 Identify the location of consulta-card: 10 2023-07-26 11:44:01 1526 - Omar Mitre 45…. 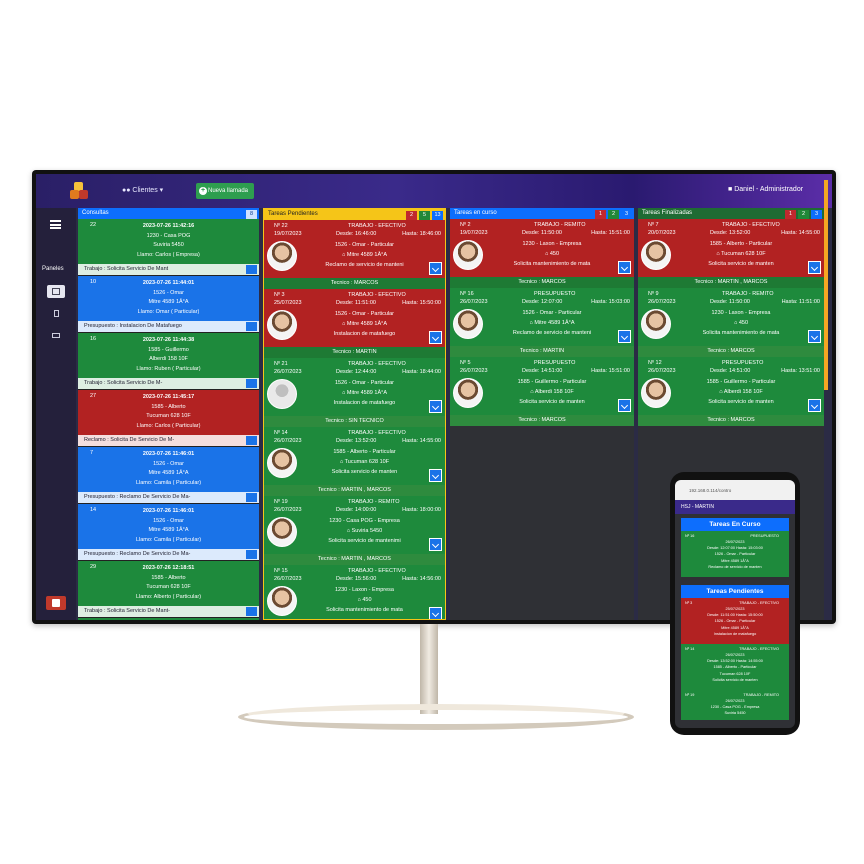
(168, 304).